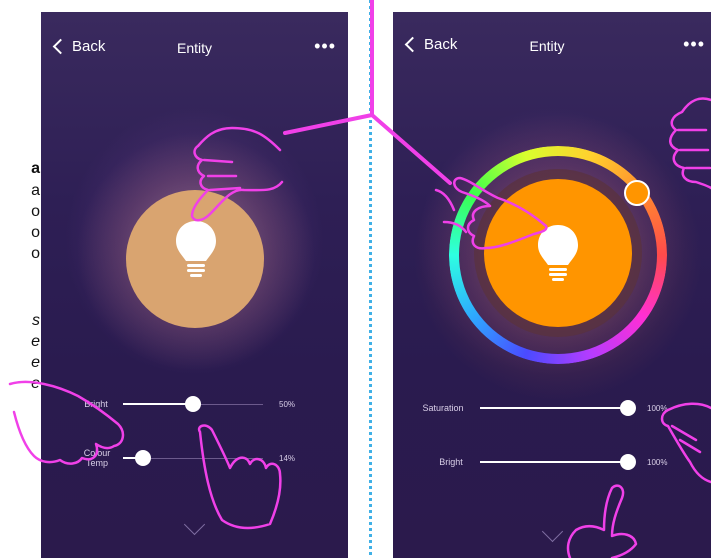  I want to click on divider-dotted-line, so click(370, 279).